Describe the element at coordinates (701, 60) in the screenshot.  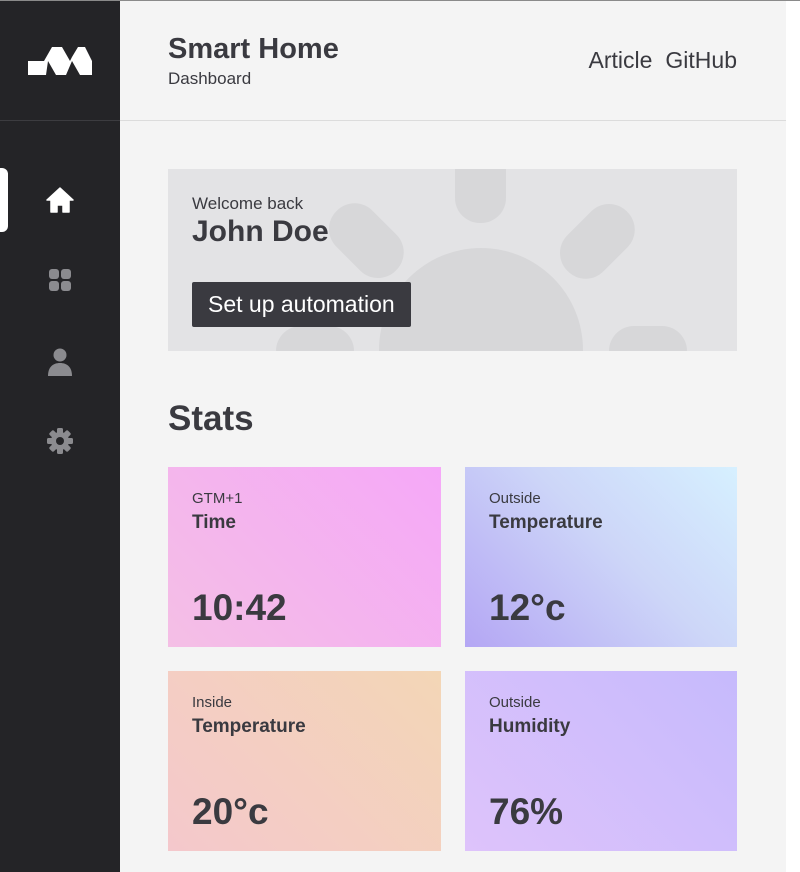
I see `github-link: GitHub` at that location.